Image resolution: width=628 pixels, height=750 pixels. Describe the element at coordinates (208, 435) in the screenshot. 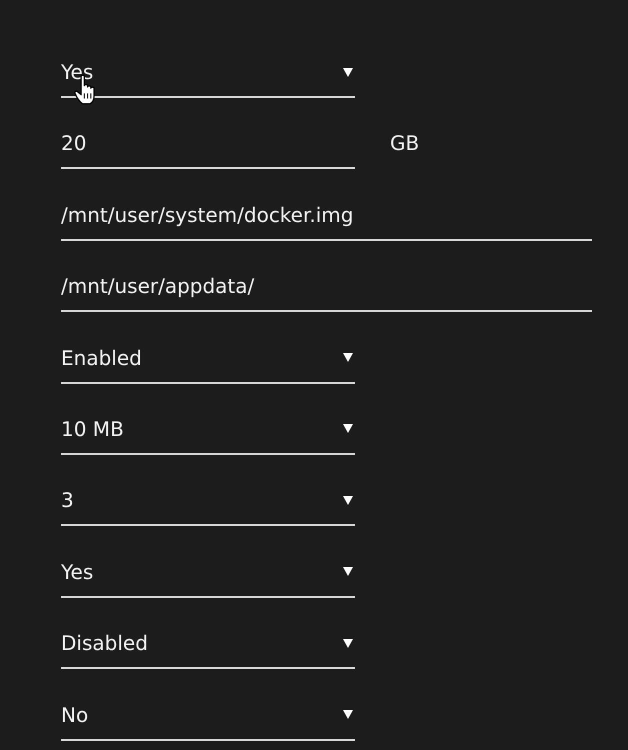

I see `dropdown-select: 10 MB` at that location.